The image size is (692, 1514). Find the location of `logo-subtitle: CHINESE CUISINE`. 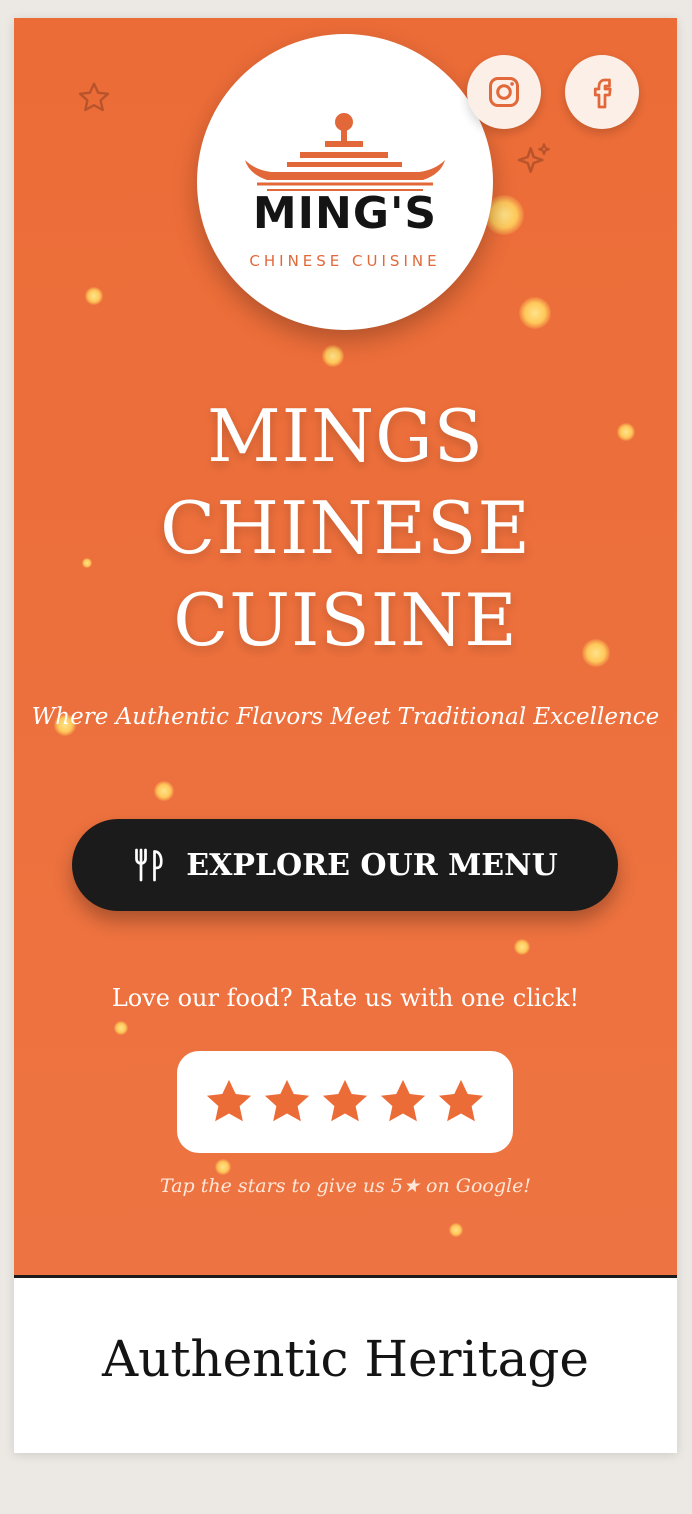

logo-subtitle: CHINESE CUISINE is located at coordinates (345, 261).